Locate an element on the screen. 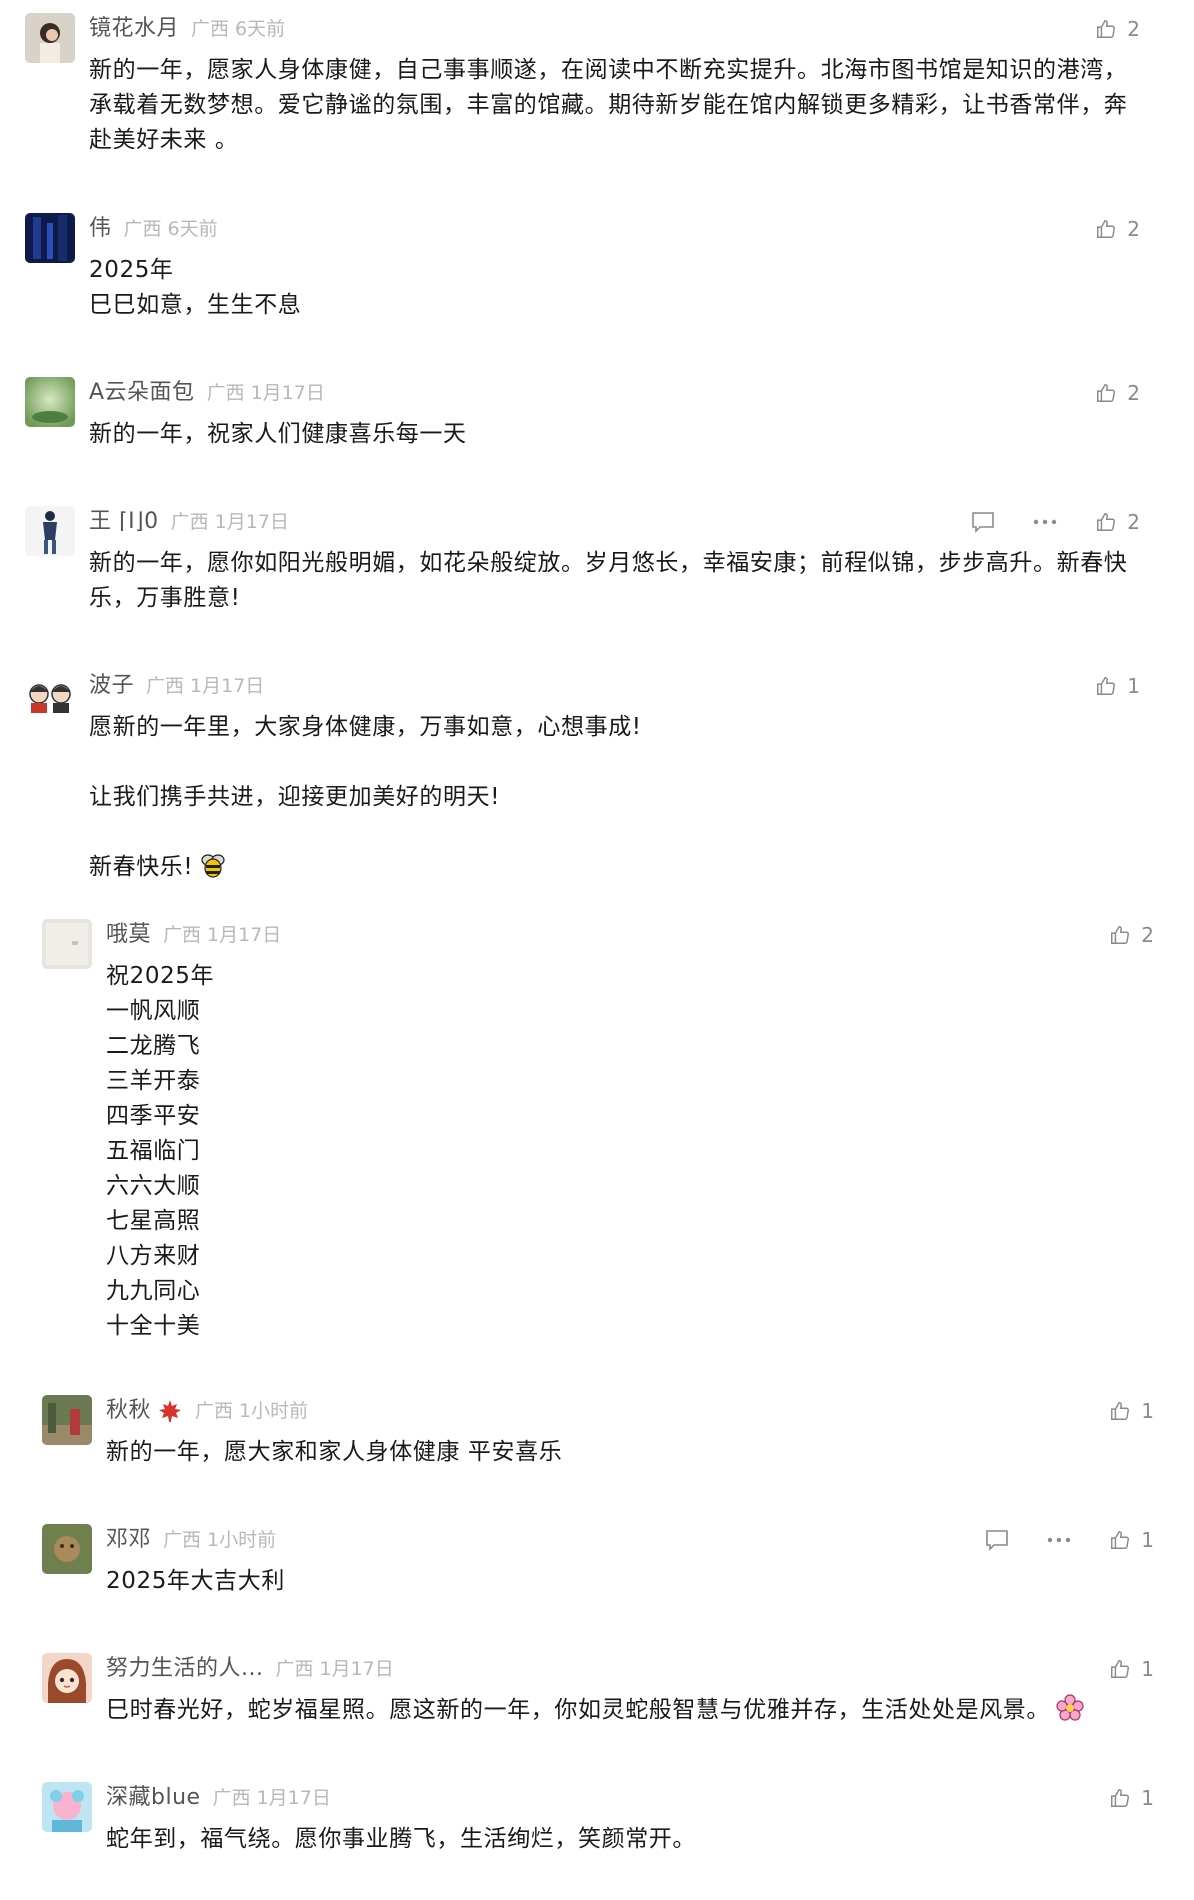 This screenshot has width=1194, height=1900. comment-text: 九九同心 is located at coordinates (153, 1291).